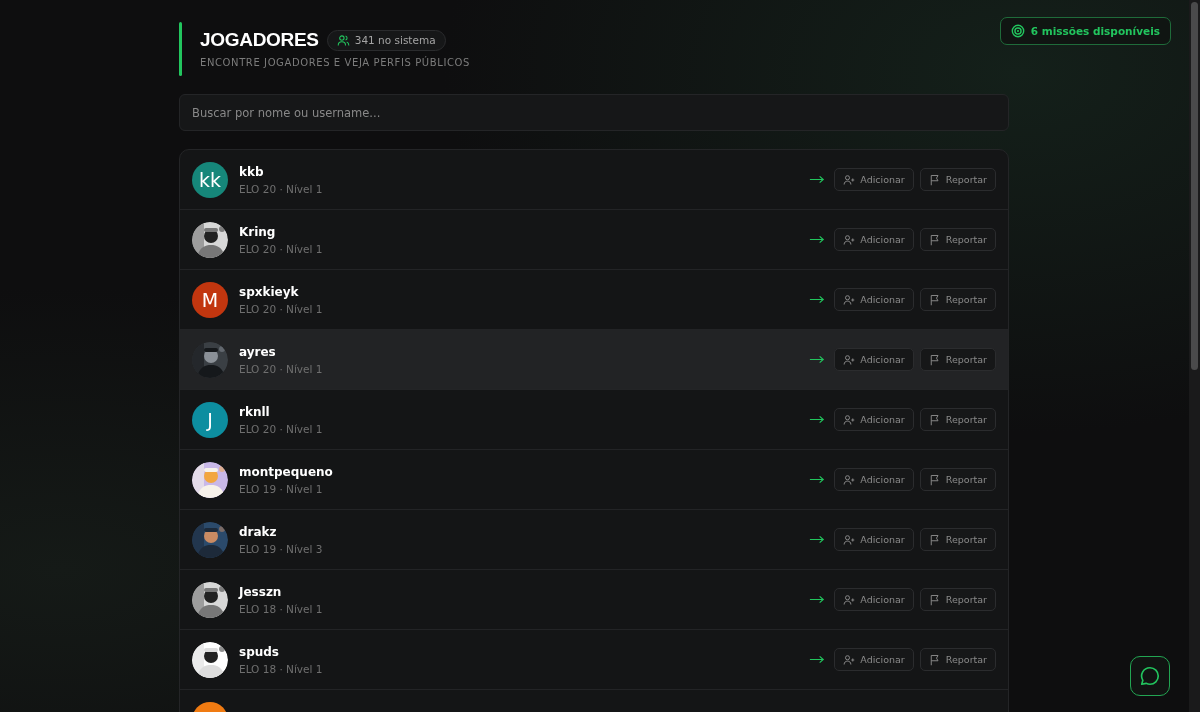  I want to click on scrollbar, so click(1194, 356).